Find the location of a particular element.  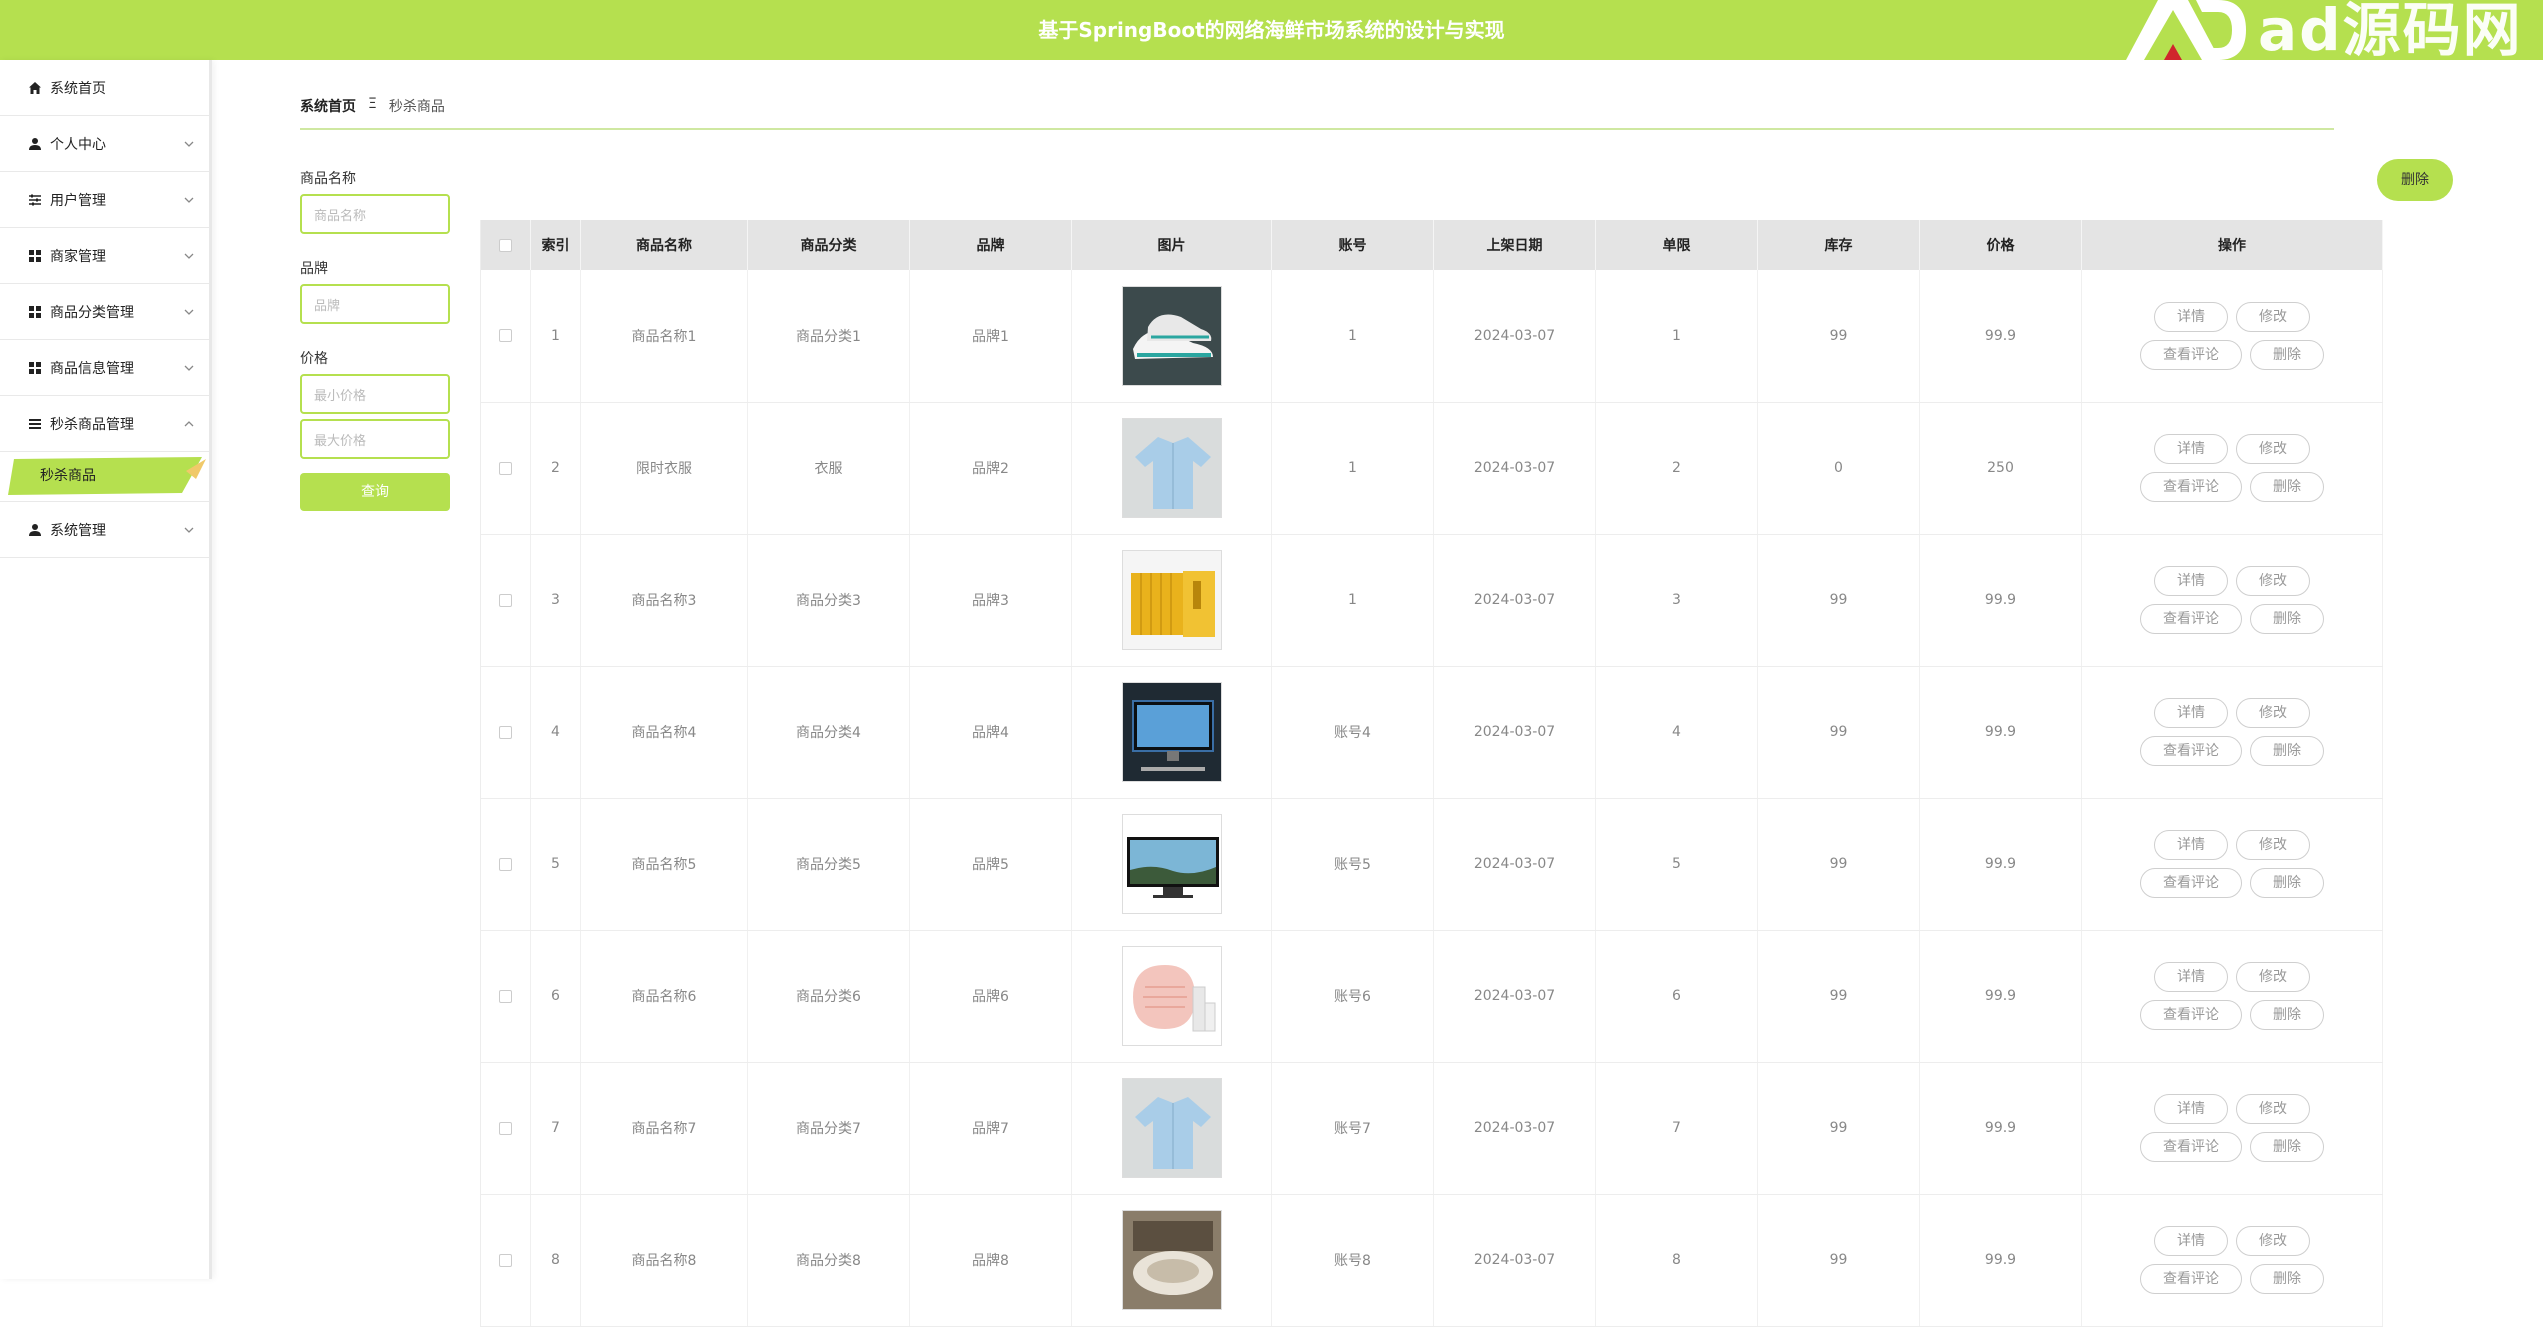

top-header: 基于SpringBoot的网络海鲜市场系统的设计与实现 ad源码网 is located at coordinates (1271, 30).